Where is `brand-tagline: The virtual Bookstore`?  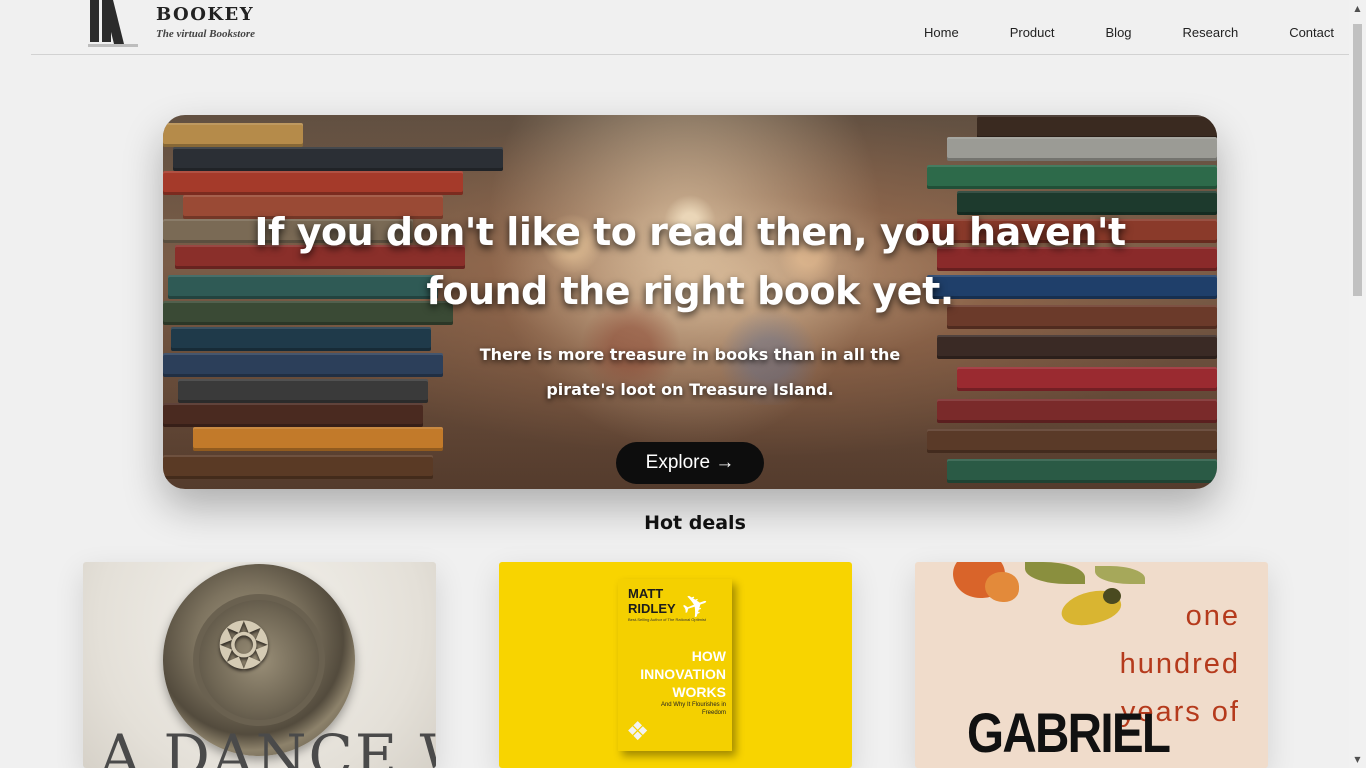 brand-tagline: The virtual Bookstore is located at coordinates (206, 34).